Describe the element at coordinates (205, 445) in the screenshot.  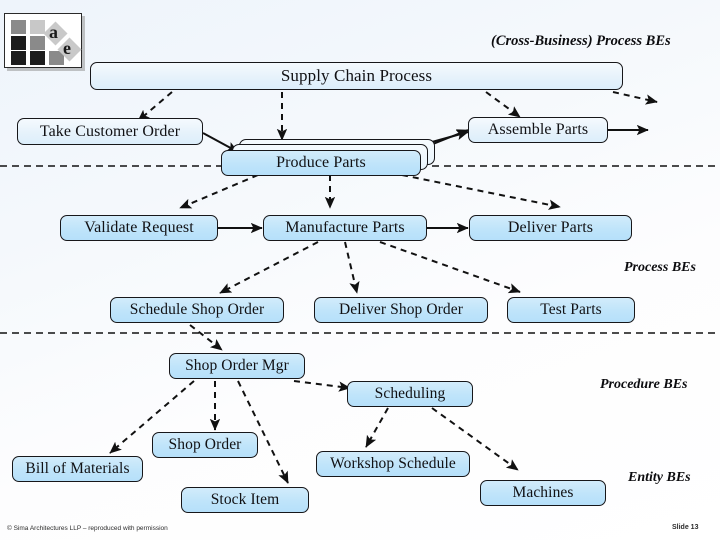
I see `node-shop-order: Shop Order` at that location.